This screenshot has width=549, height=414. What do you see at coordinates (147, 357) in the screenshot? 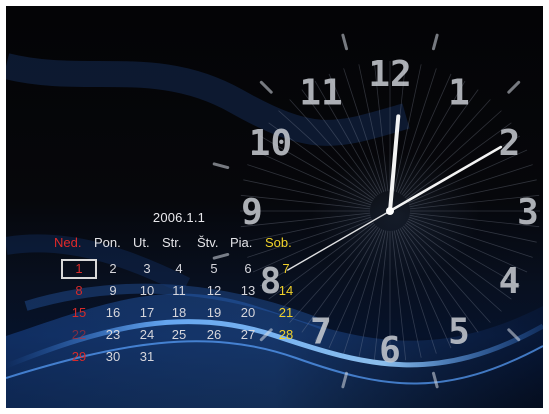
I see `calendar-day: 31` at bounding box center [147, 357].